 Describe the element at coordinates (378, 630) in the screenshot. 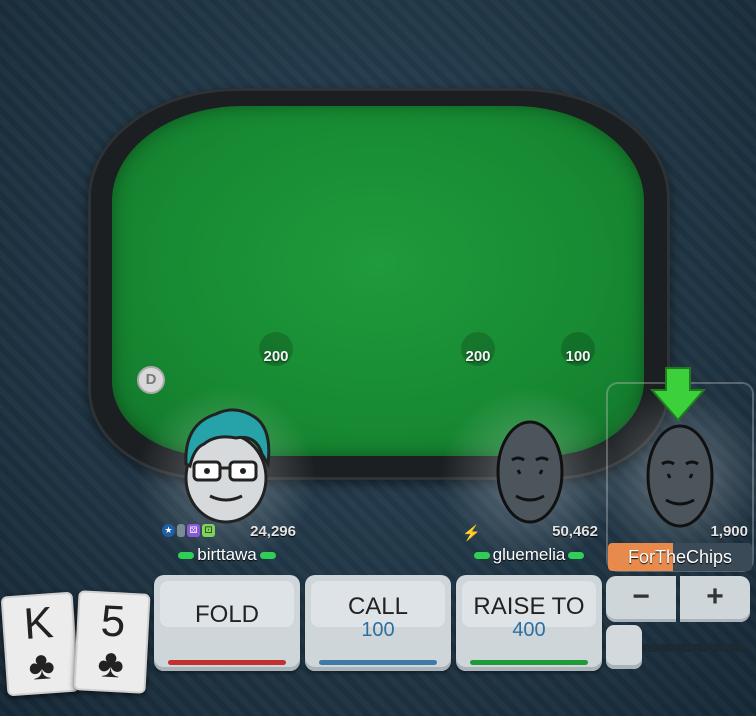

I see `call-amount: 100` at that location.